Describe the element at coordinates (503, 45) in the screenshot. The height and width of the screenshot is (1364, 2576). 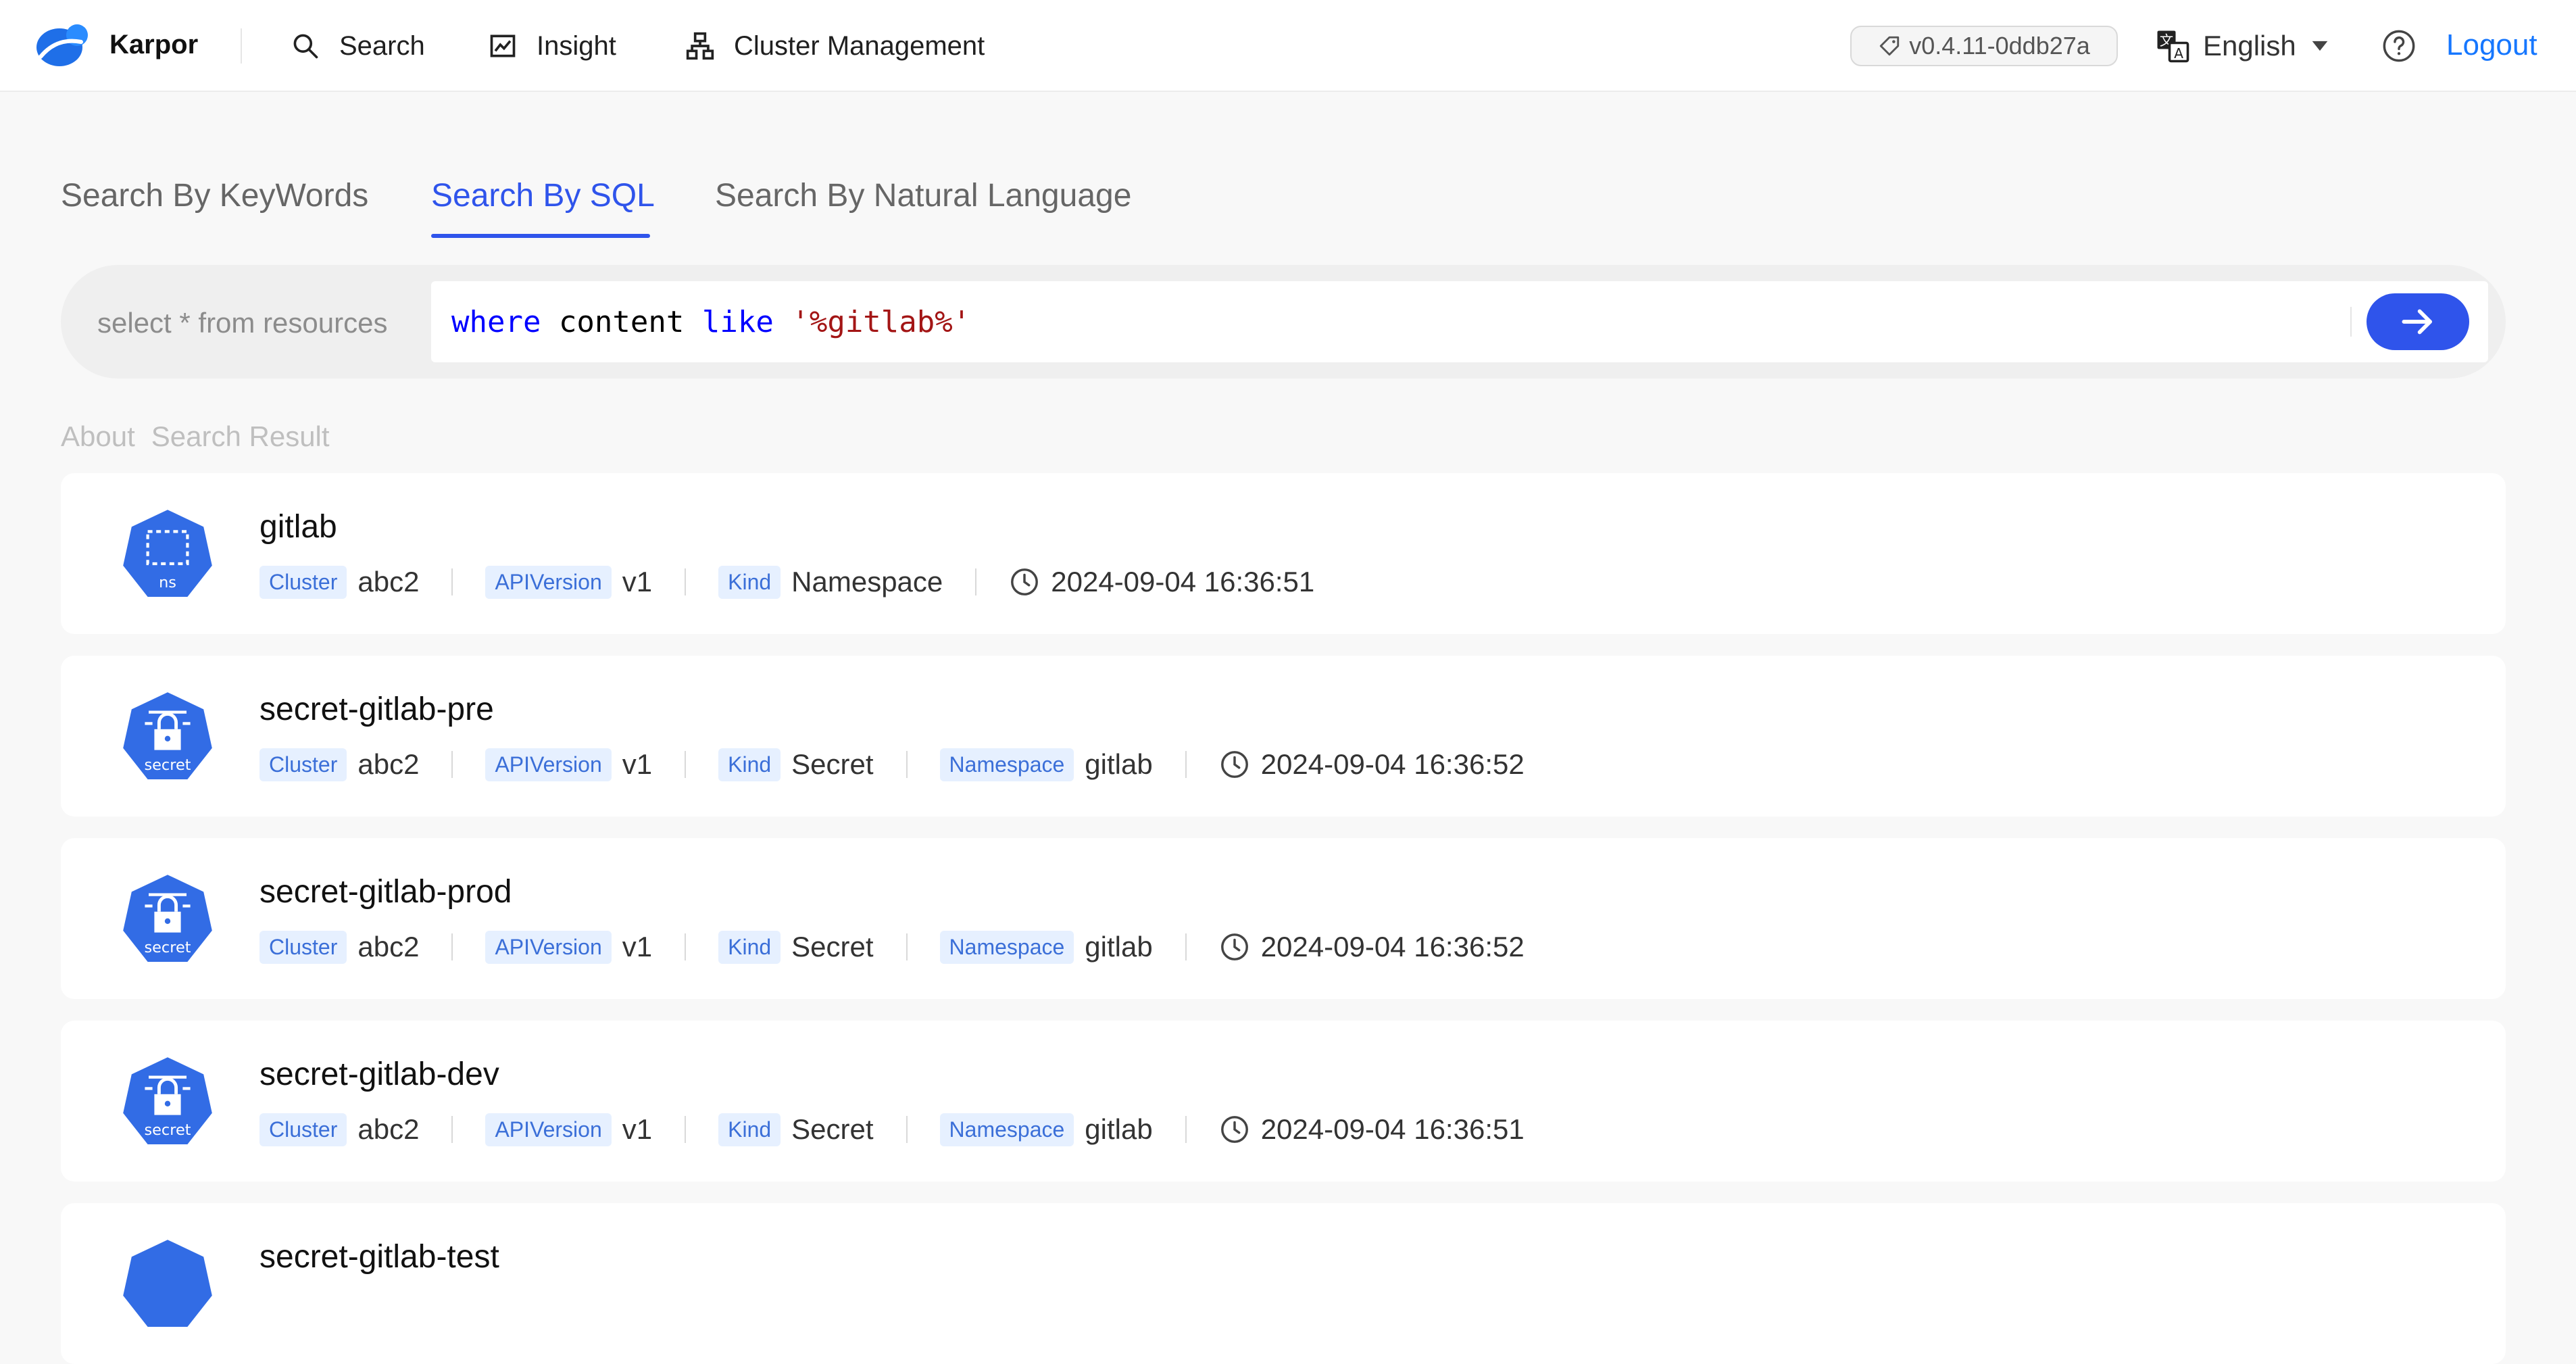
I see `chart-icon` at that location.